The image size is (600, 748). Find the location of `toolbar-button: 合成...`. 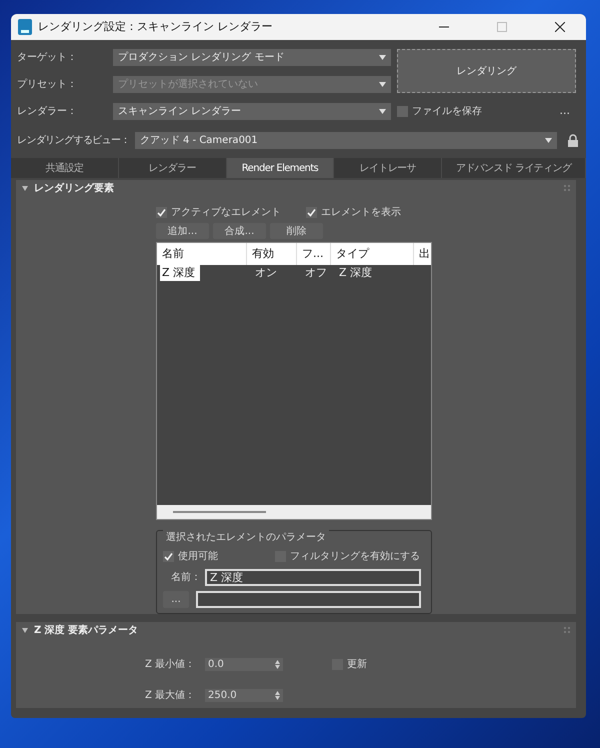

toolbar-button: 合成... is located at coordinates (239, 231).